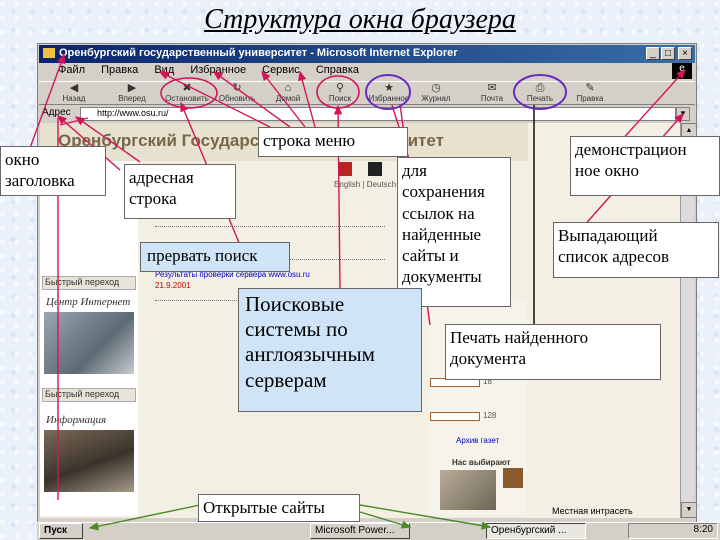 The image size is (720, 540). What do you see at coordinates (49, 53) in the screenshot?
I see `ie-app-icon` at bounding box center [49, 53].